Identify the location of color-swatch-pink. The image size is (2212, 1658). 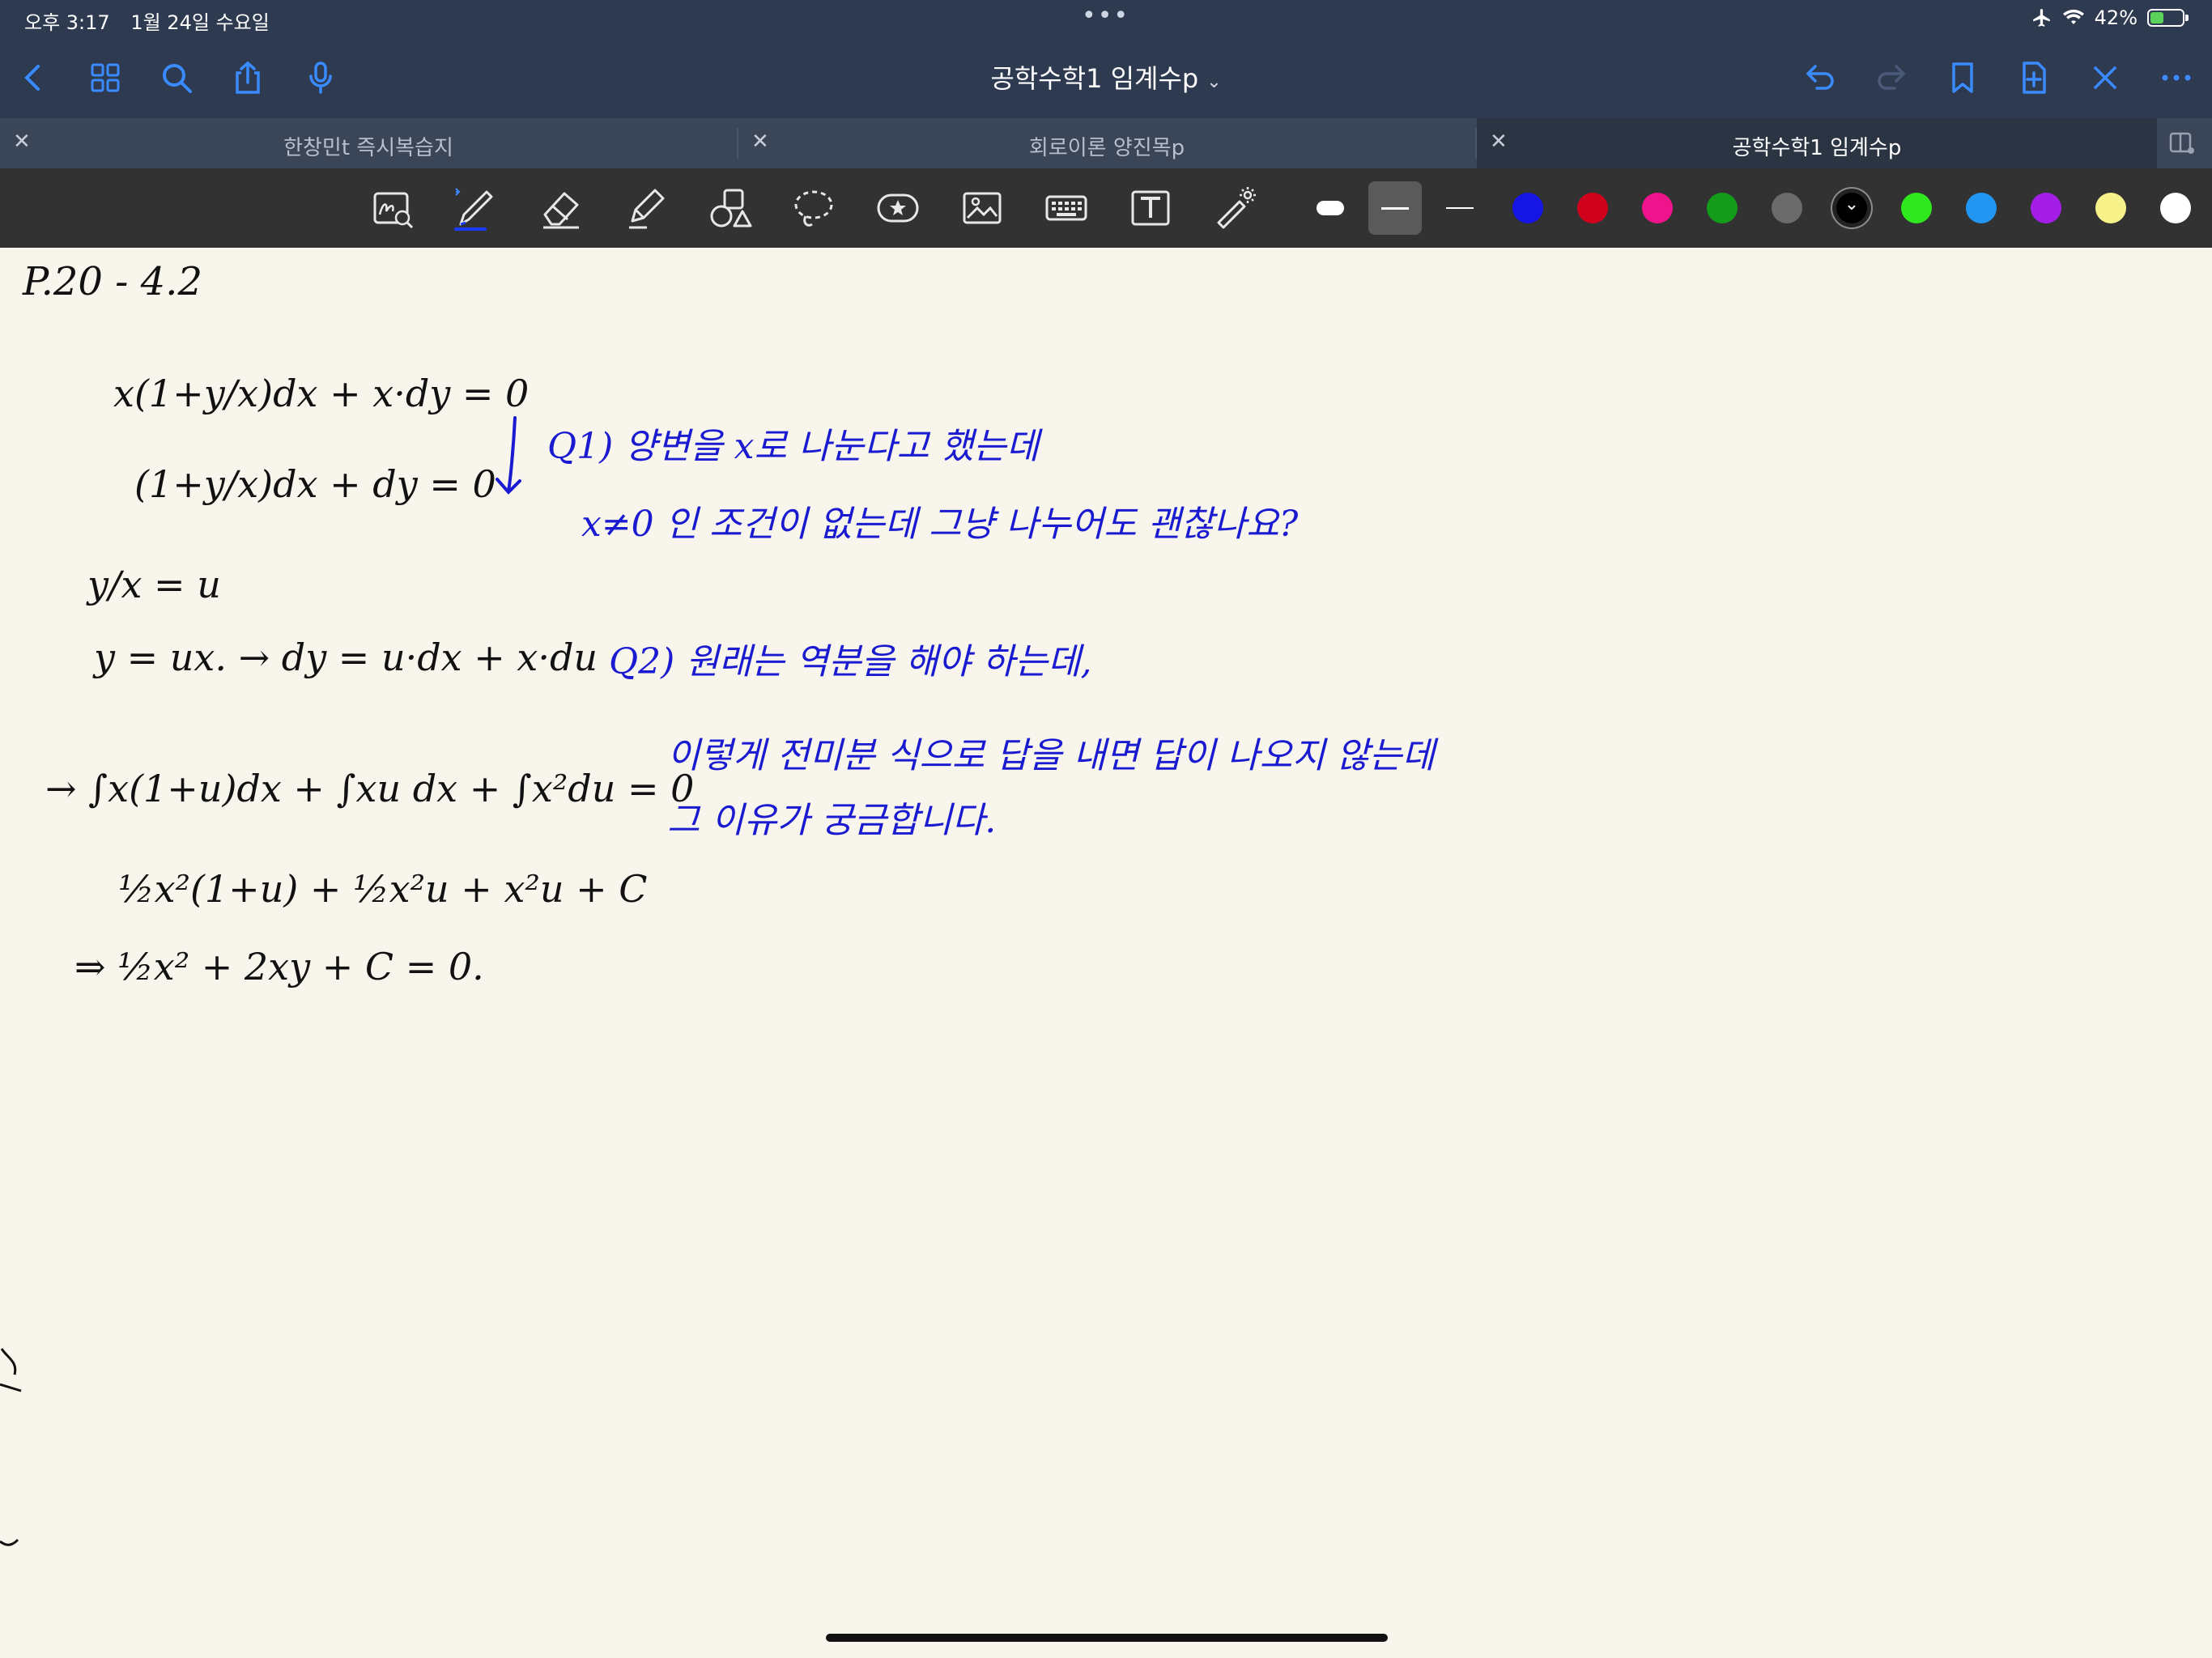
(1658, 208).